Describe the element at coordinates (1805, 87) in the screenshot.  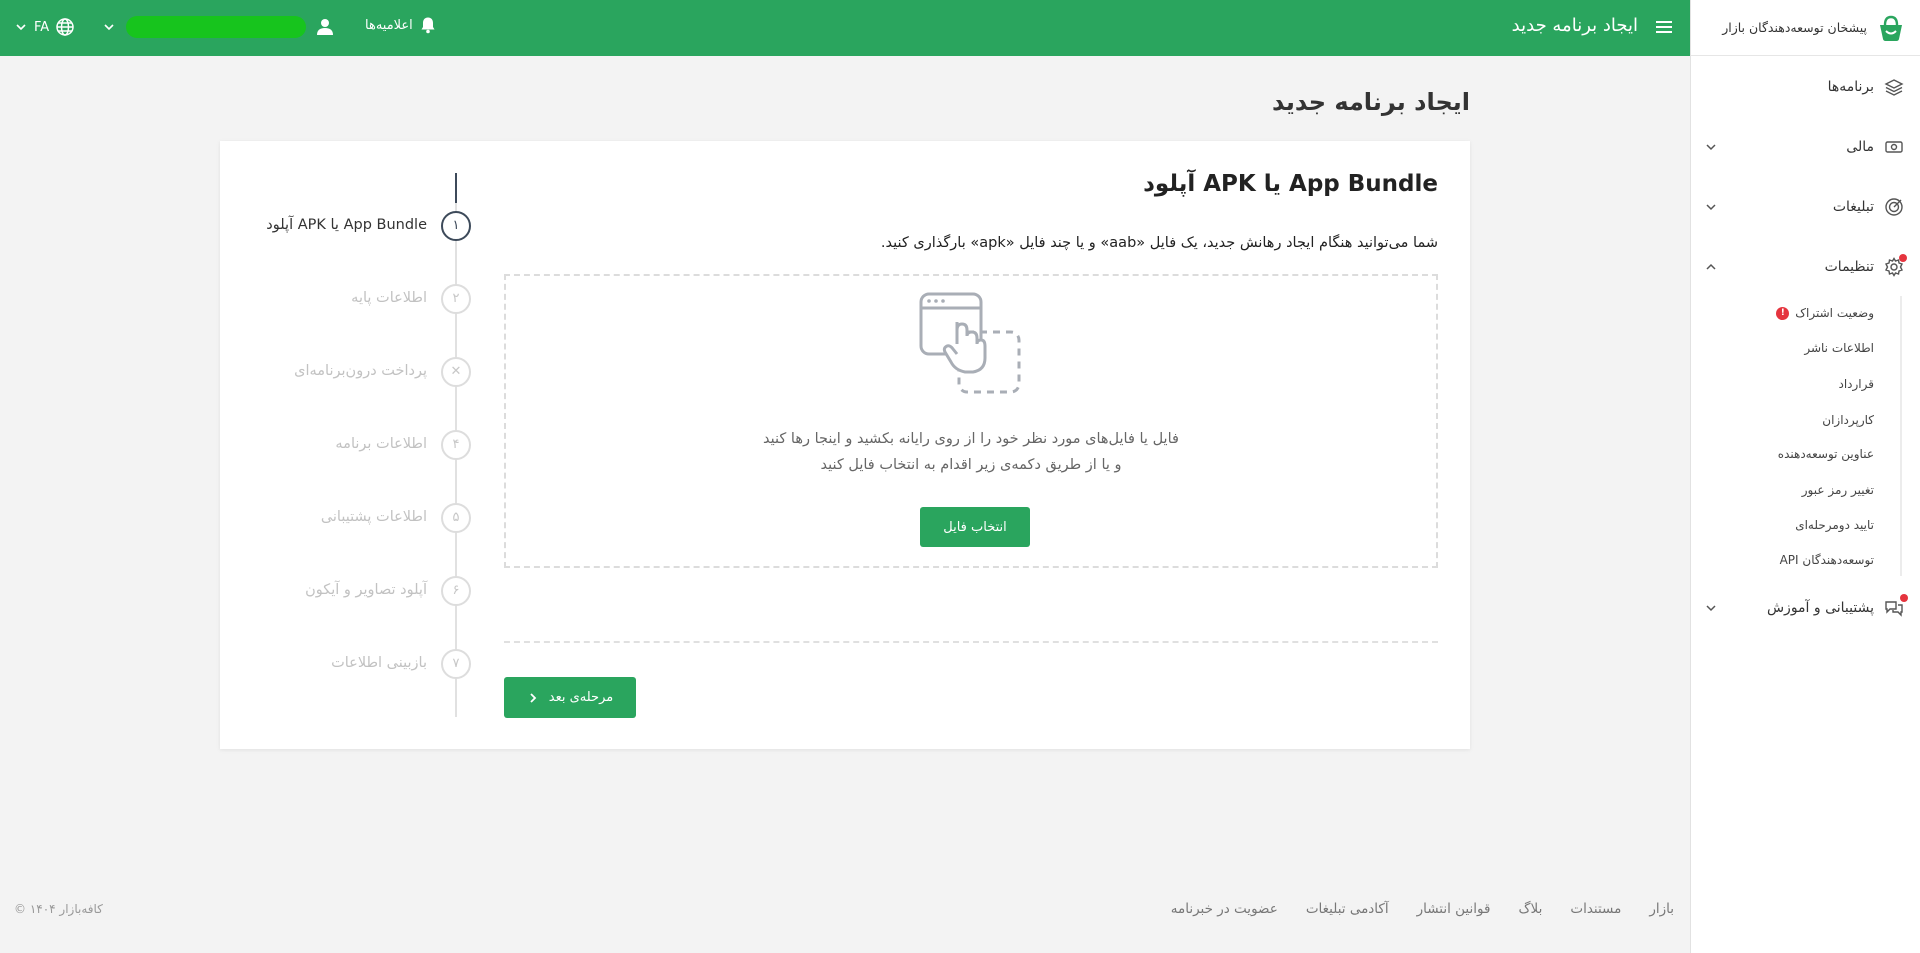
I see `sidebar-item-apps: برنامه‌ها` at that location.